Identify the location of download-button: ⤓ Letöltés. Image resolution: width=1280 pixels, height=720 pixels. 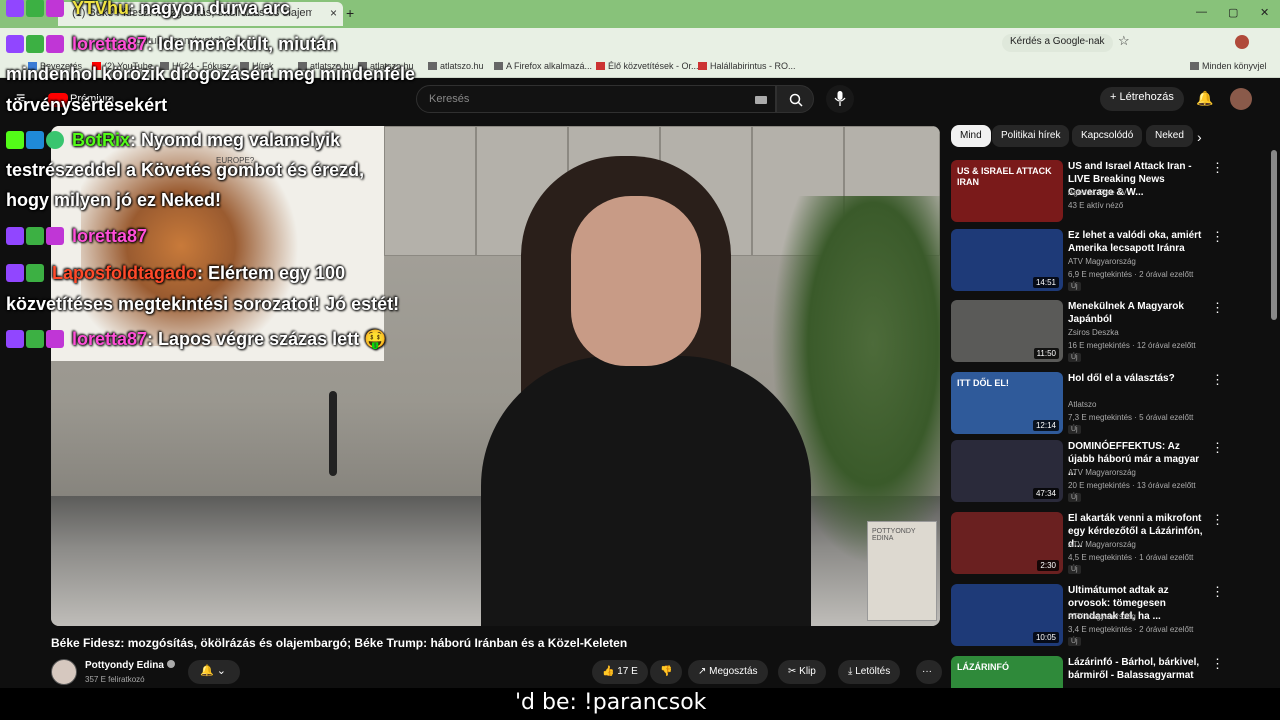
(869, 672).